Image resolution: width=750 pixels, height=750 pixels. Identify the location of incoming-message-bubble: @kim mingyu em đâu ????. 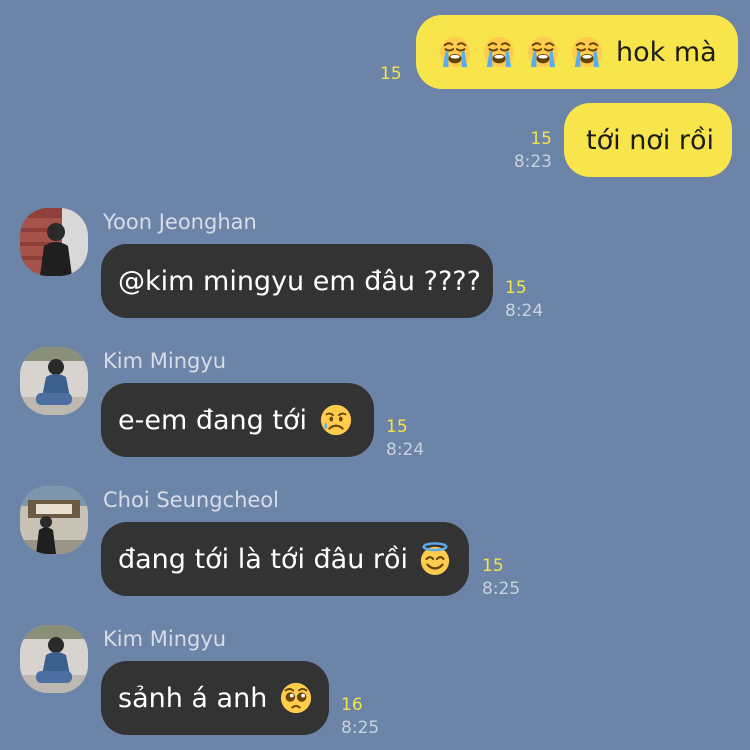
(297, 281).